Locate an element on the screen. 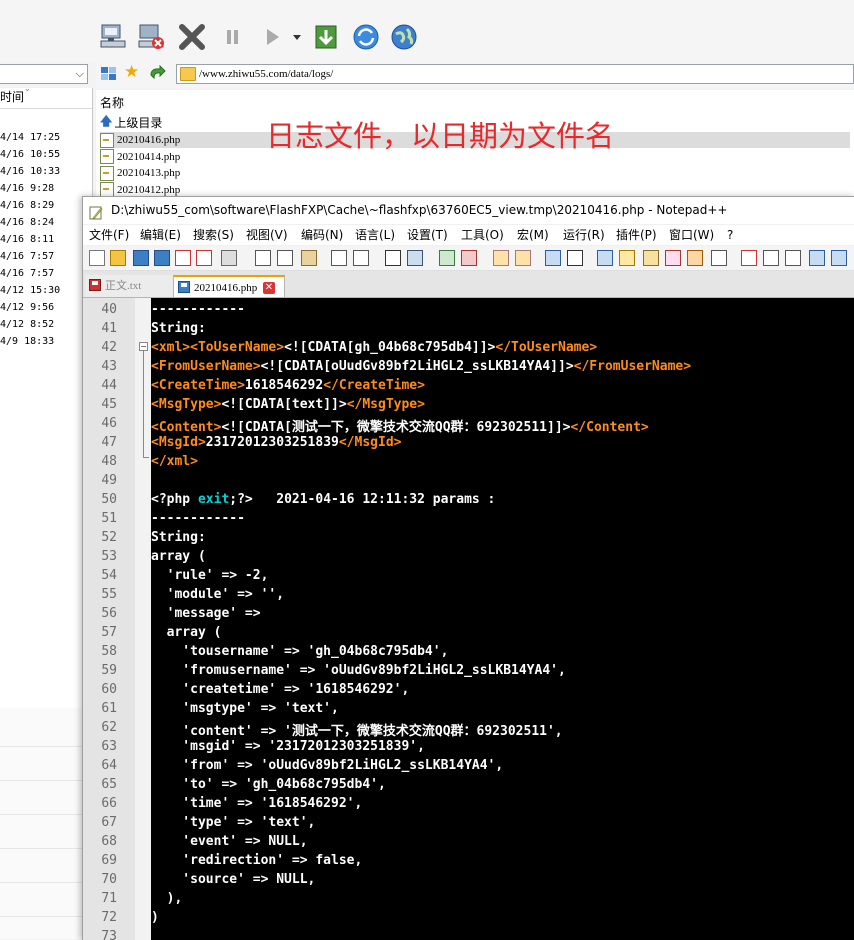 The height and width of the screenshot is (940, 854). undo-icon is located at coordinates (339, 258).